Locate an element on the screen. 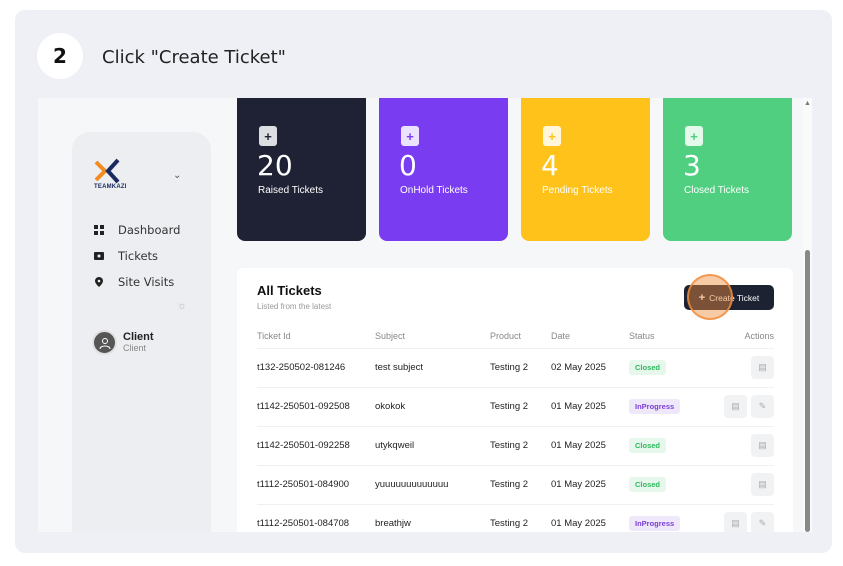 The height and width of the screenshot is (566, 843). column-header: Date is located at coordinates (561, 336).